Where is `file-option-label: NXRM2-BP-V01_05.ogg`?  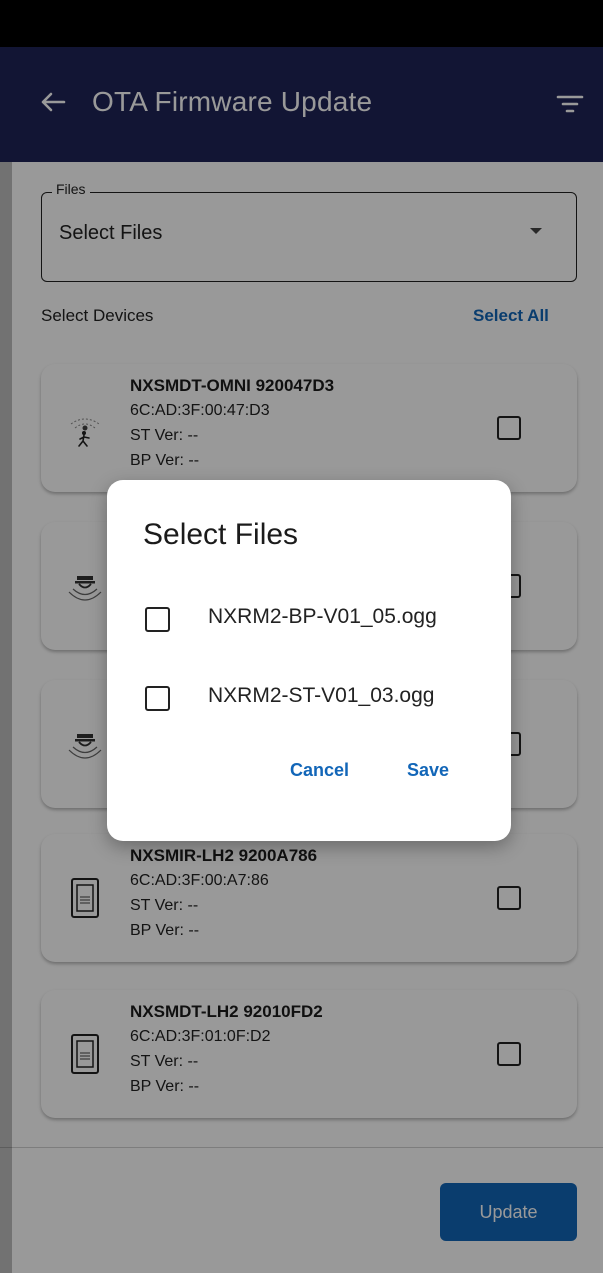 file-option-label: NXRM2-BP-V01_05.ogg is located at coordinates (322, 617).